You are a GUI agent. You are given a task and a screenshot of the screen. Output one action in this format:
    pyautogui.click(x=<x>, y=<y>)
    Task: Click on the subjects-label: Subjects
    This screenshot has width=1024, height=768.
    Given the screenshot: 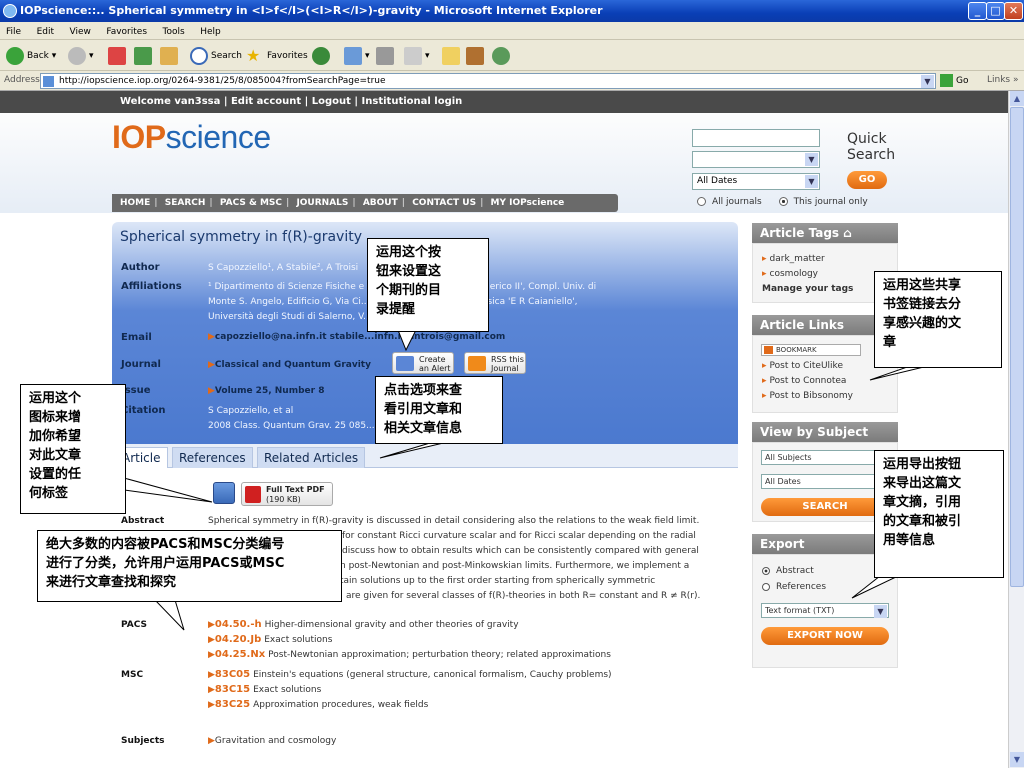 What is the action you would take?
    pyautogui.click(x=143, y=741)
    